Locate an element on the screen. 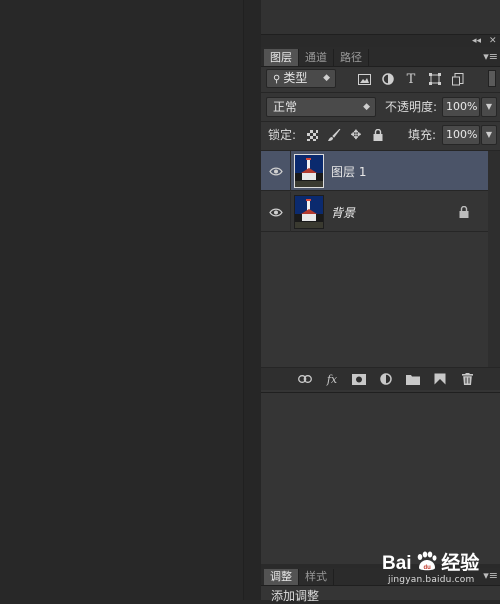 This screenshot has height=604, width=500. fill-input: 100% is located at coordinates (461, 135).